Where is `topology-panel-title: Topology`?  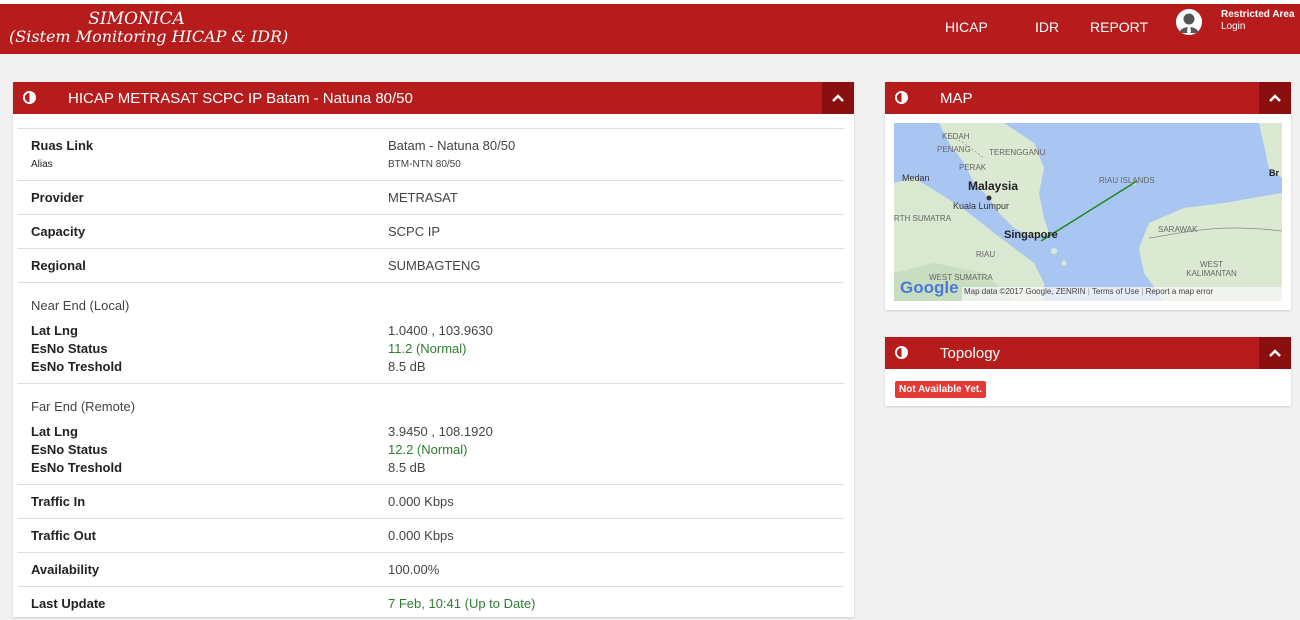 topology-panel-title: Topology is located at coordinates (970, 353).